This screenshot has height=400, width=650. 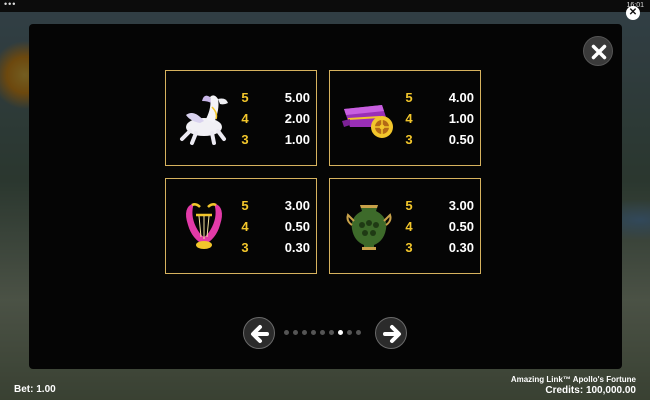 I want to click on payout-value: 2.00, so click(x=297, y=118).